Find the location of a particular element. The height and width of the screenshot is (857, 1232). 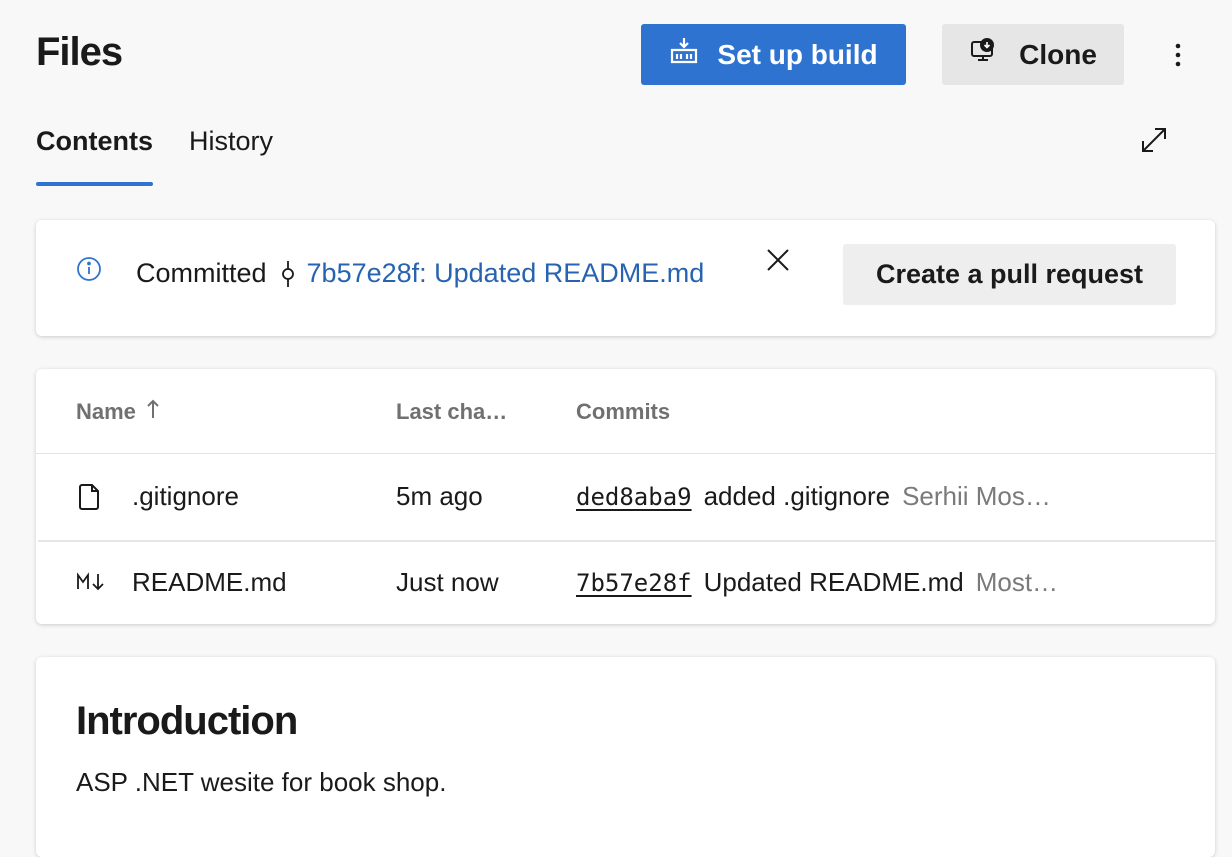

close-icon is located at coordinates (778, 260).